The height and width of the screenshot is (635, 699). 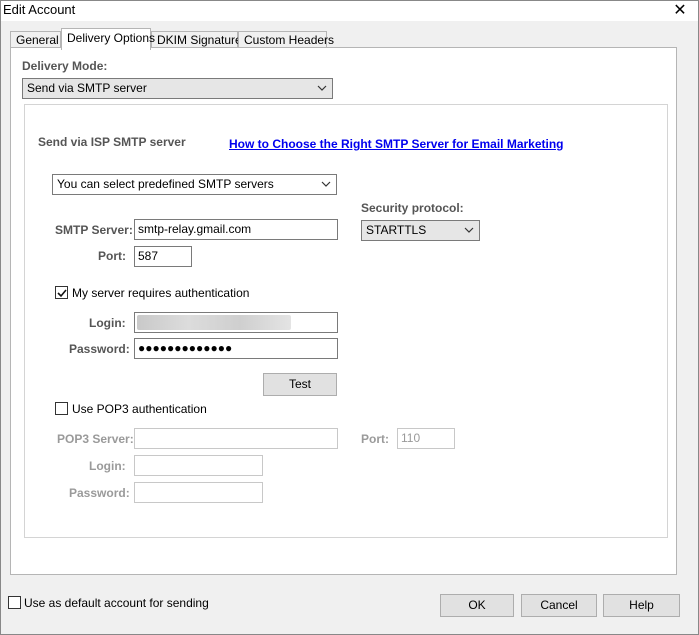 I want to click on password-input: ●●●●●●●●●●●●●, so click(x=236, y=348).